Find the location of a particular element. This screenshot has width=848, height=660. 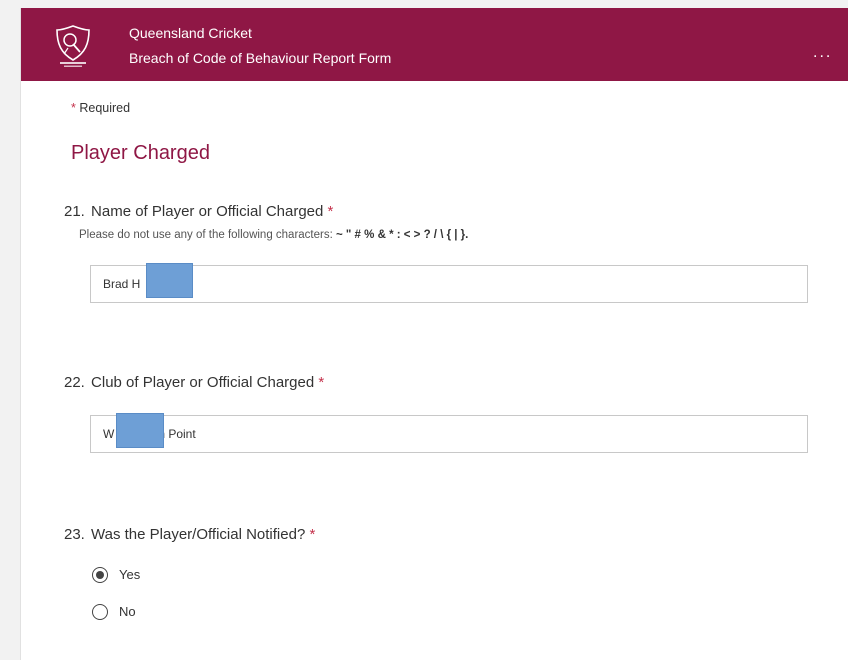

org-name: Queensland Cricket is located at coordinates (190, 33).